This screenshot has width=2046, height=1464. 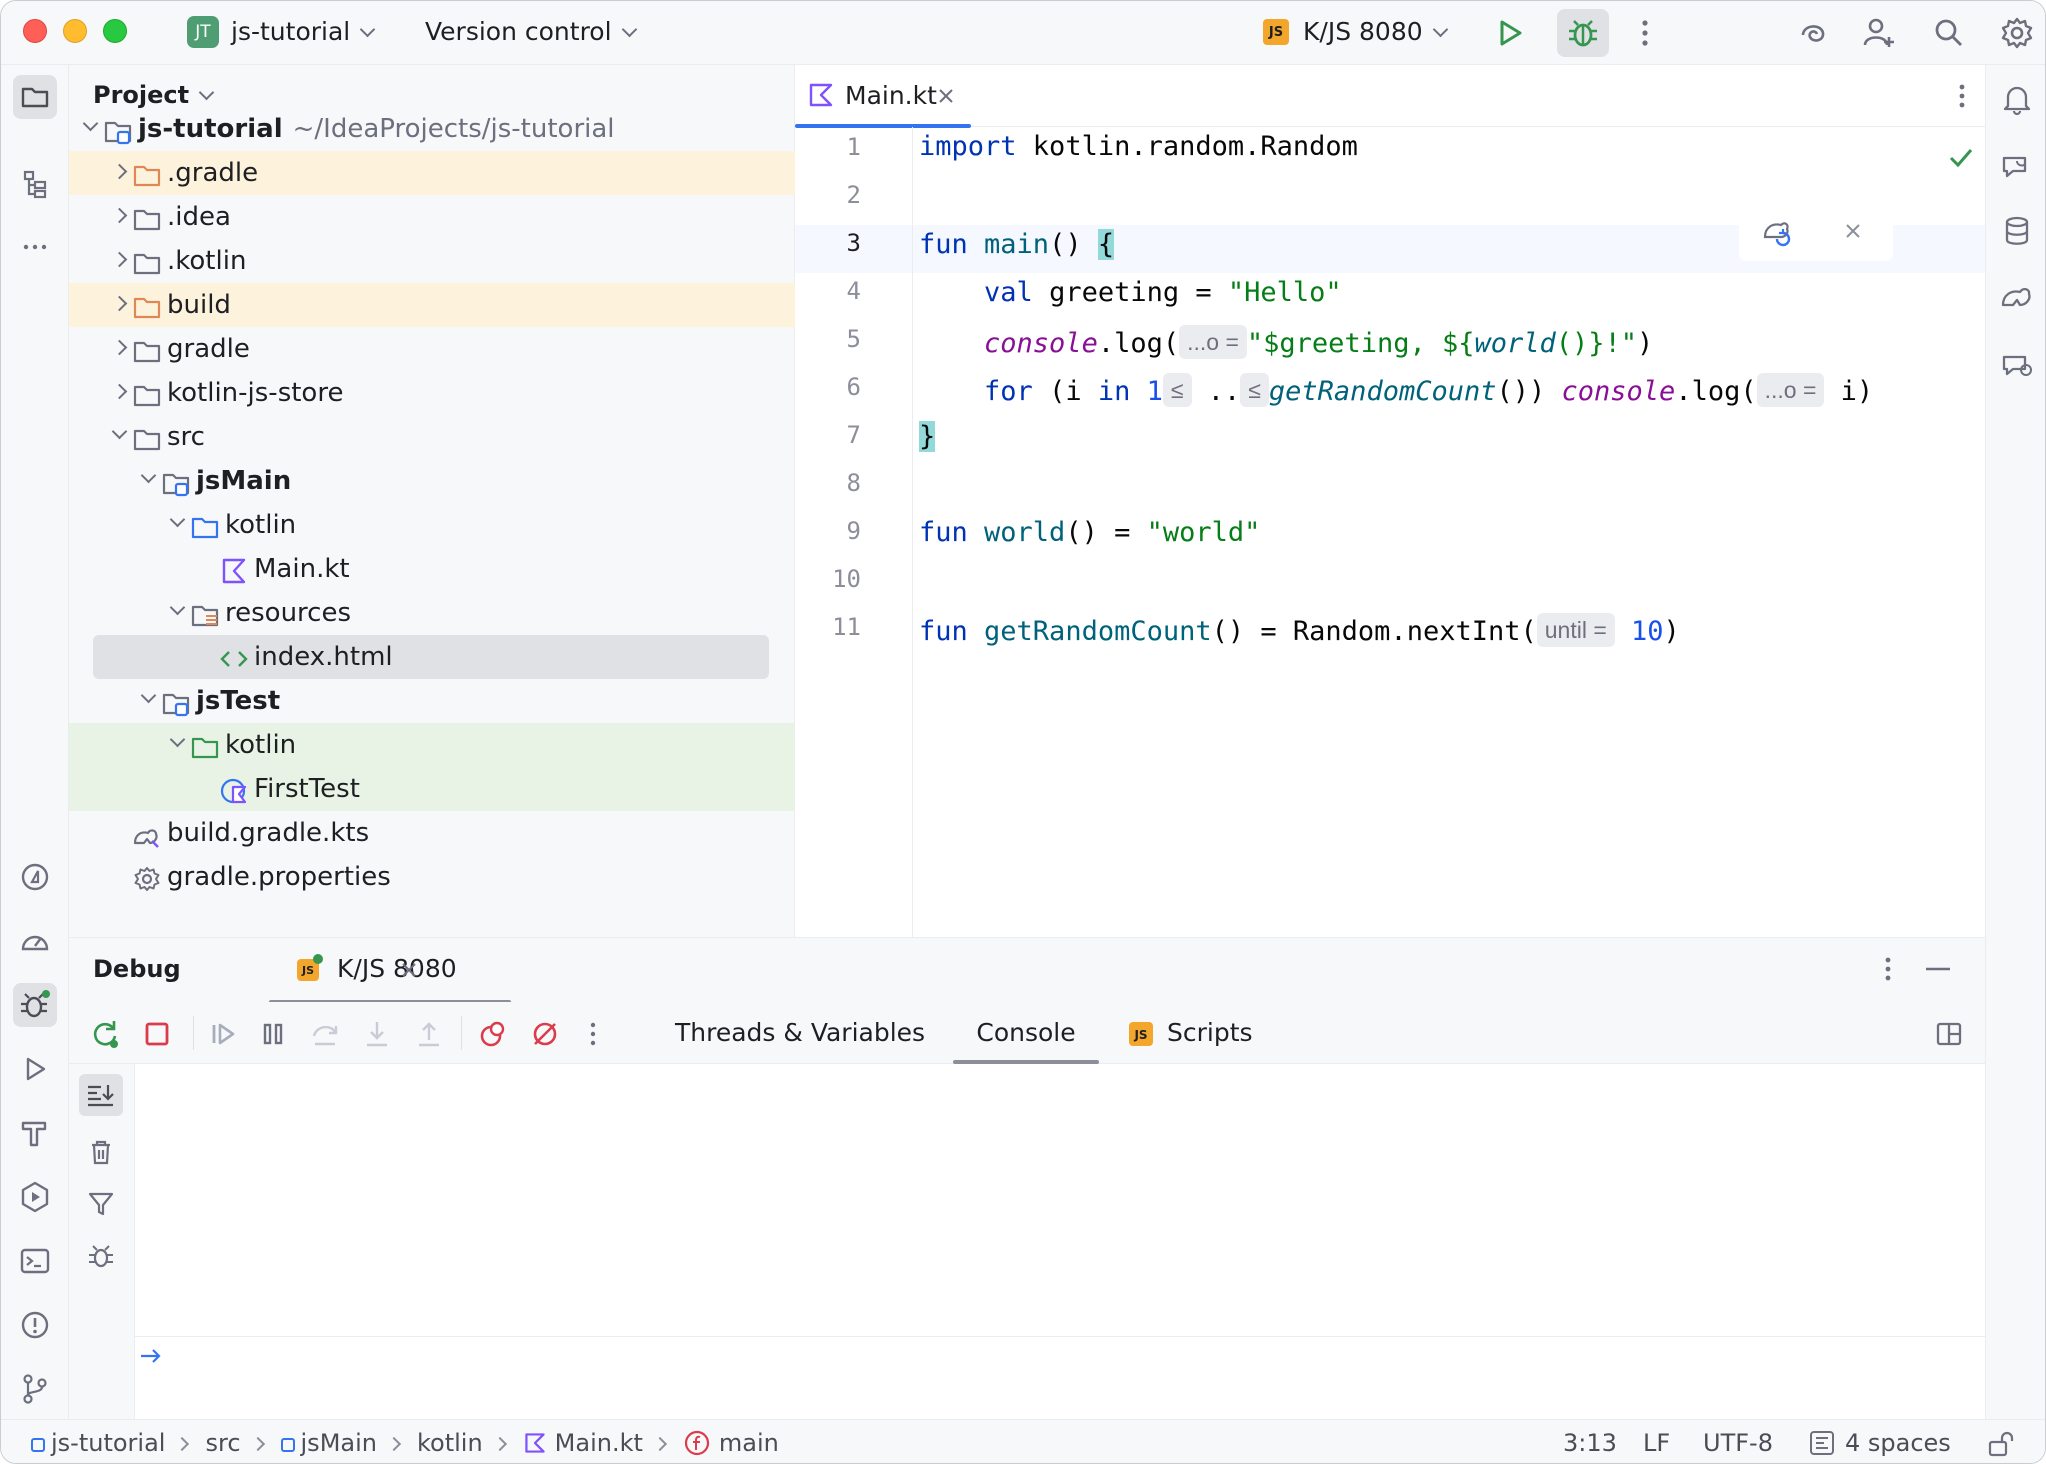 I want to click on close-window-button, so click(x=35, y=31).